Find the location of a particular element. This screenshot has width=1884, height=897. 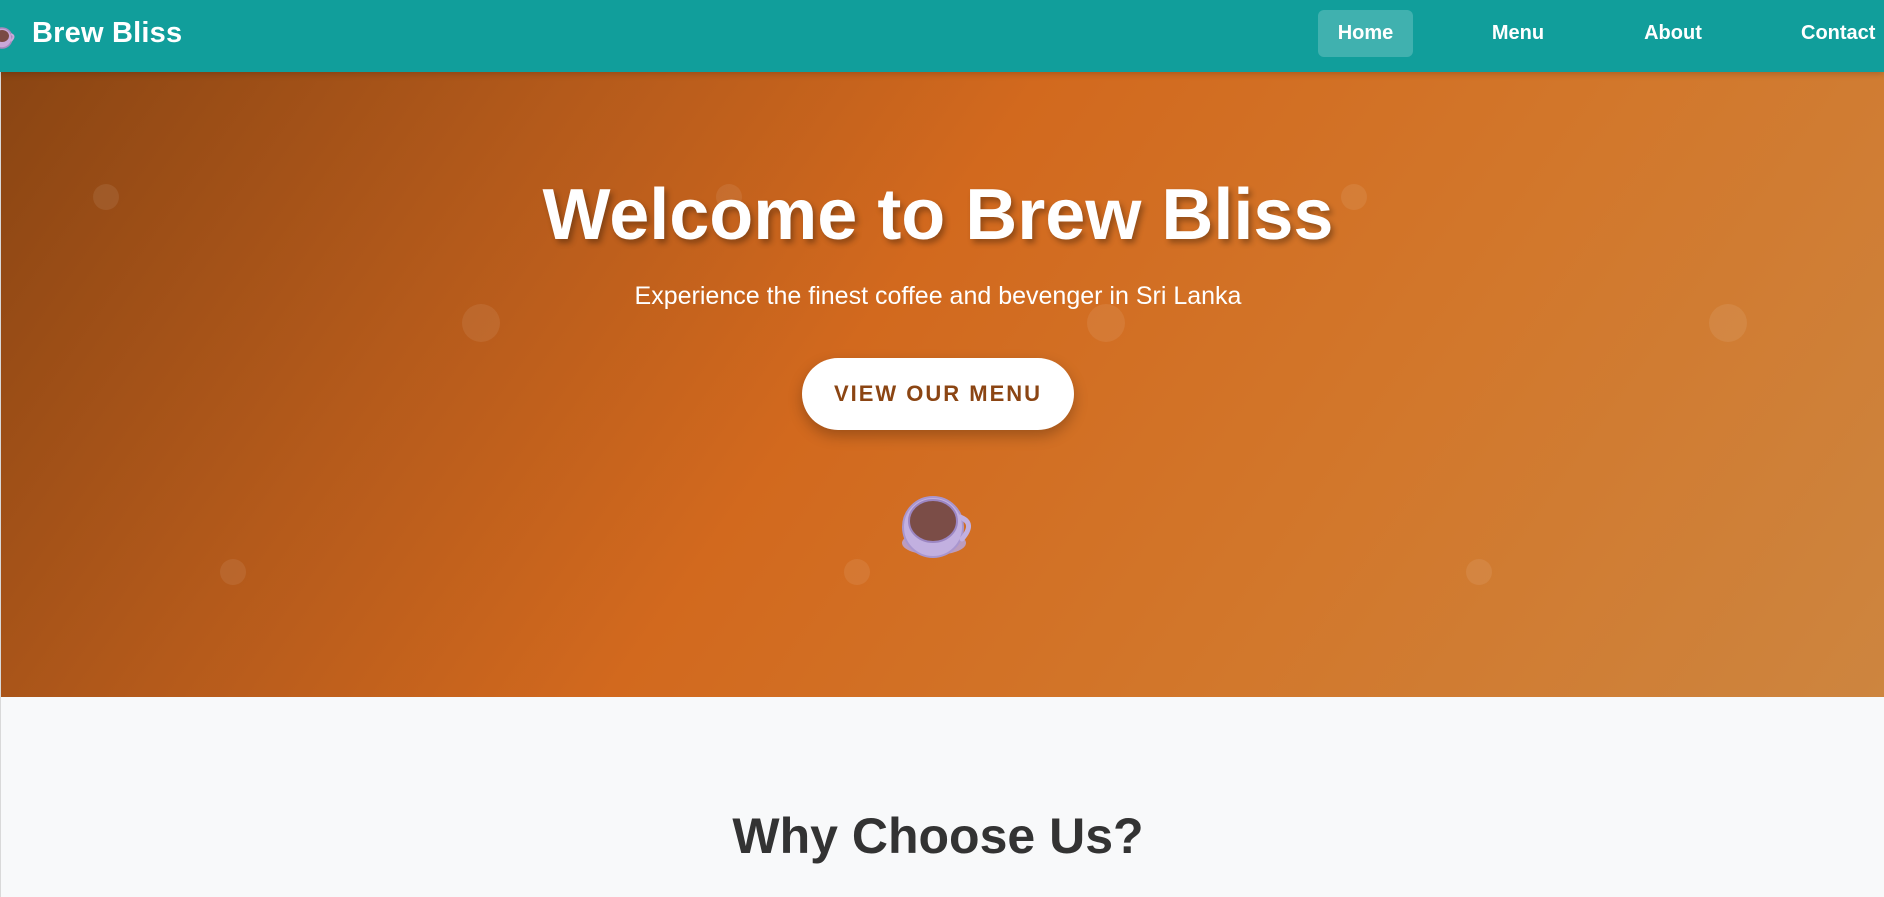

coffee-cup-icon is located at coordinates (938, 529).